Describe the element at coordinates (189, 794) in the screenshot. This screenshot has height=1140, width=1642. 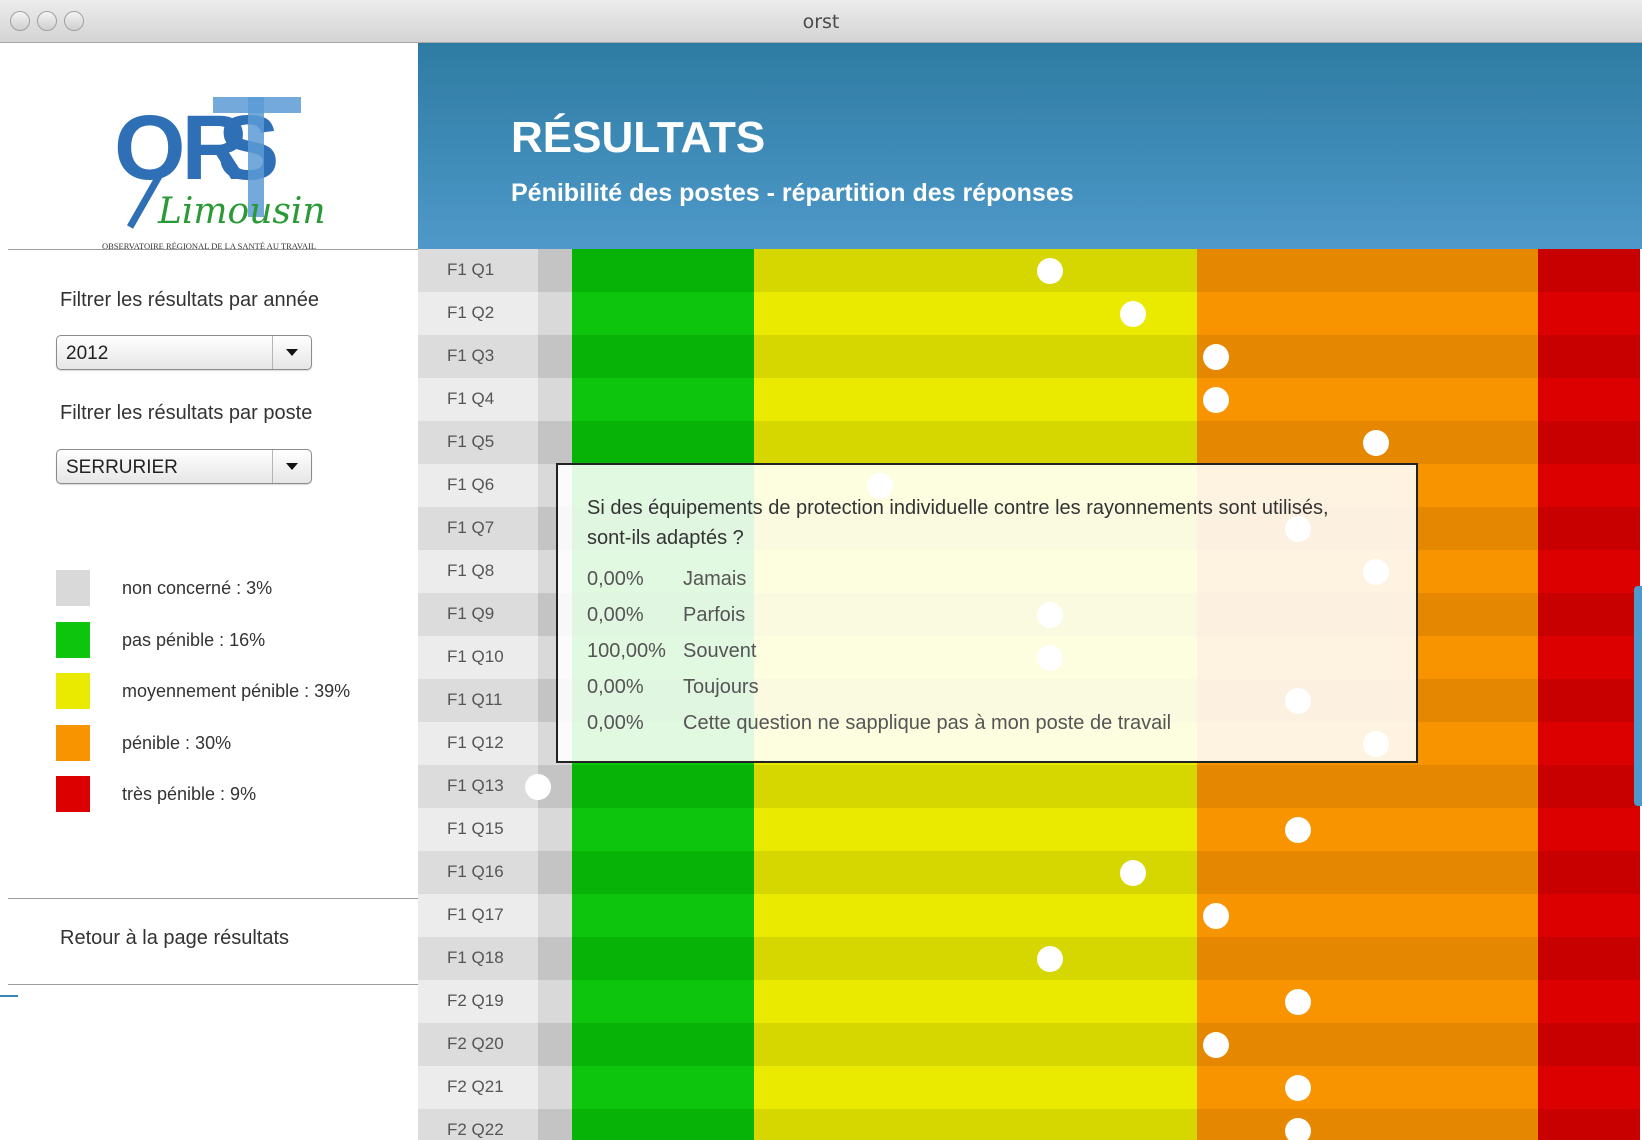
I see `legend-label: très pénible : 9%` at that location.